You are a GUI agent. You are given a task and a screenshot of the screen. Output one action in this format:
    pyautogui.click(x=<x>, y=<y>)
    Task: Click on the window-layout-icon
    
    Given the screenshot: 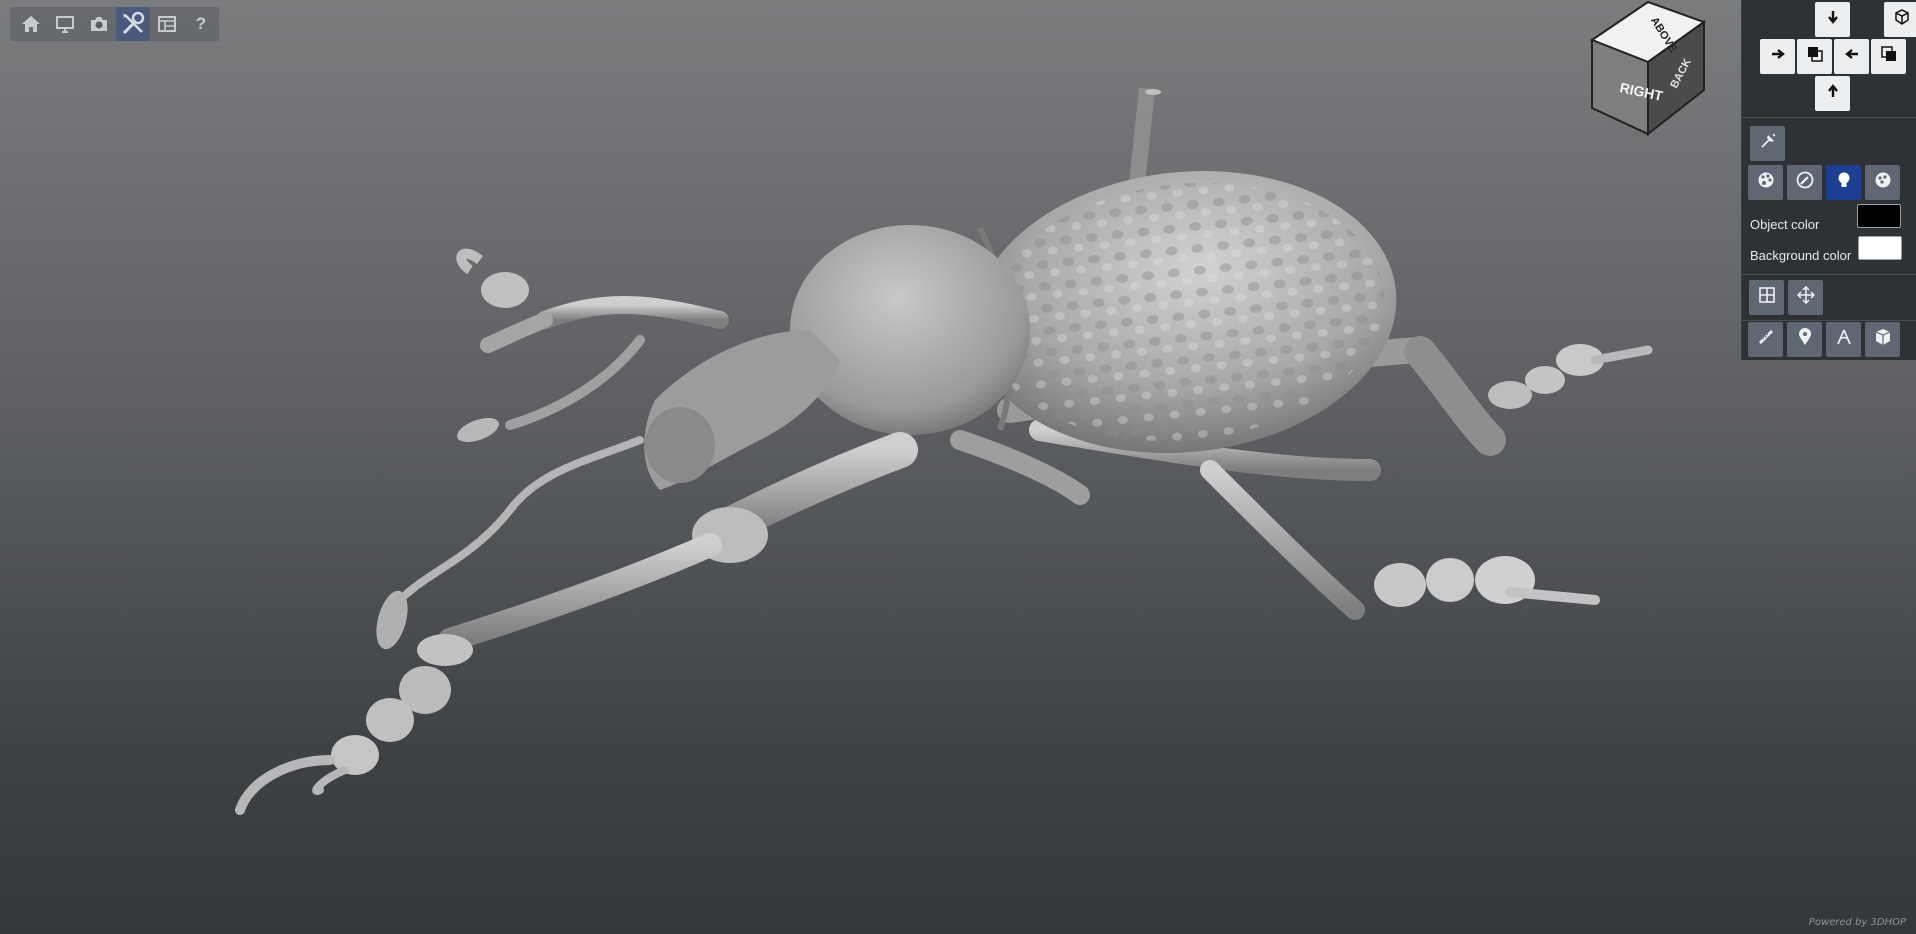 What is the action you would take?
    pyautogui.click(x=167, y=24)
    